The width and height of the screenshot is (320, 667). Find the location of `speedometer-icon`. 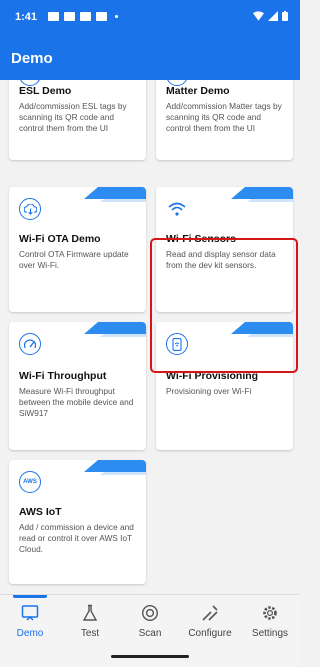

speedometer-icon is located at coordinates (30, 344).